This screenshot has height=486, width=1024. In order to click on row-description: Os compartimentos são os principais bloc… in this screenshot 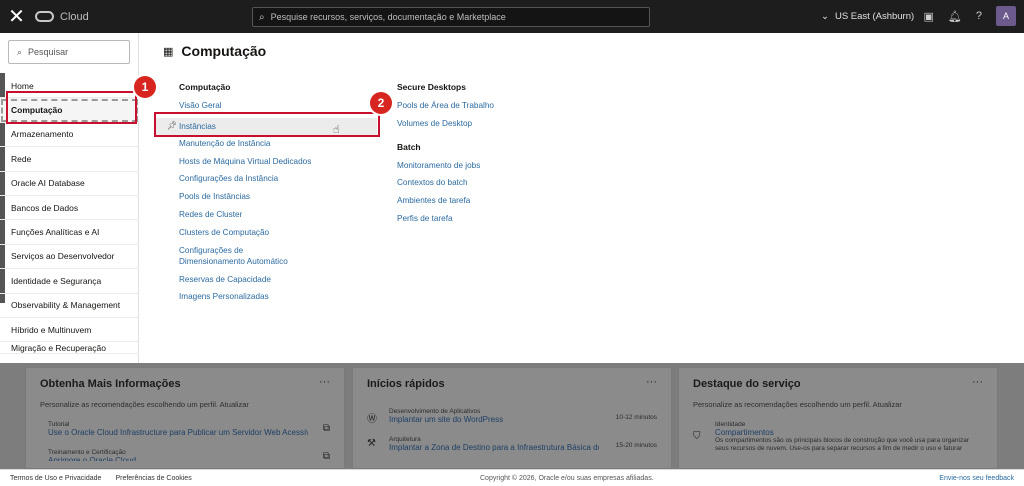, I will do `click(842, 444)`.